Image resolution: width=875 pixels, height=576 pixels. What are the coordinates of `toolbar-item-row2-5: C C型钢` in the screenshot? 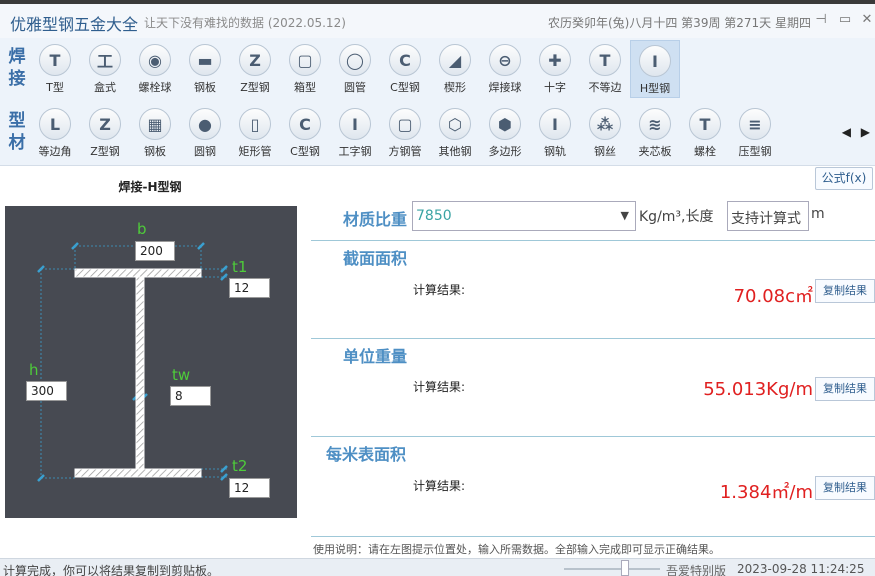 It's located at (305, 133).